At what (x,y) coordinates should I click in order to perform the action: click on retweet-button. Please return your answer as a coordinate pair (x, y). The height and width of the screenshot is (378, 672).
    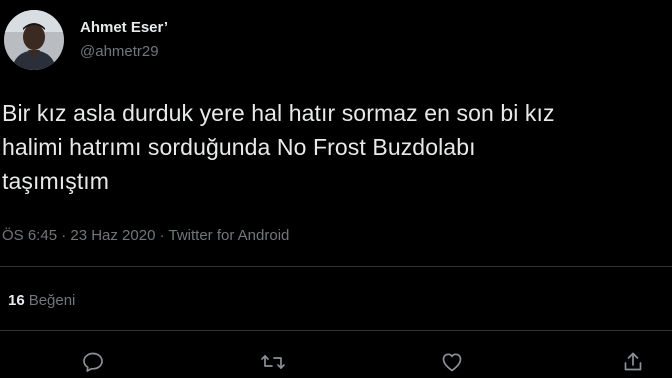
    Looking at the image, I should click on (273, 362).